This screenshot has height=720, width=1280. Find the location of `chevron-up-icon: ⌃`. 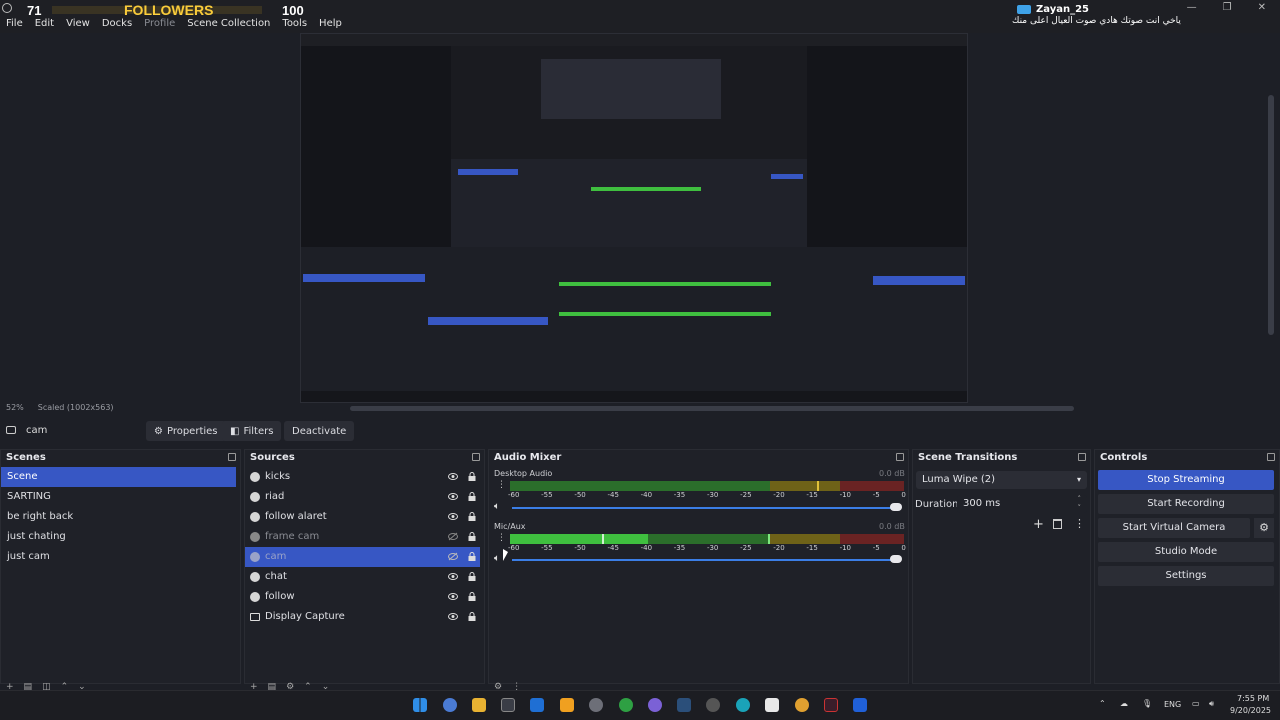

chevron-up-icon: ⌃ is located at coordinates (1102, 703).